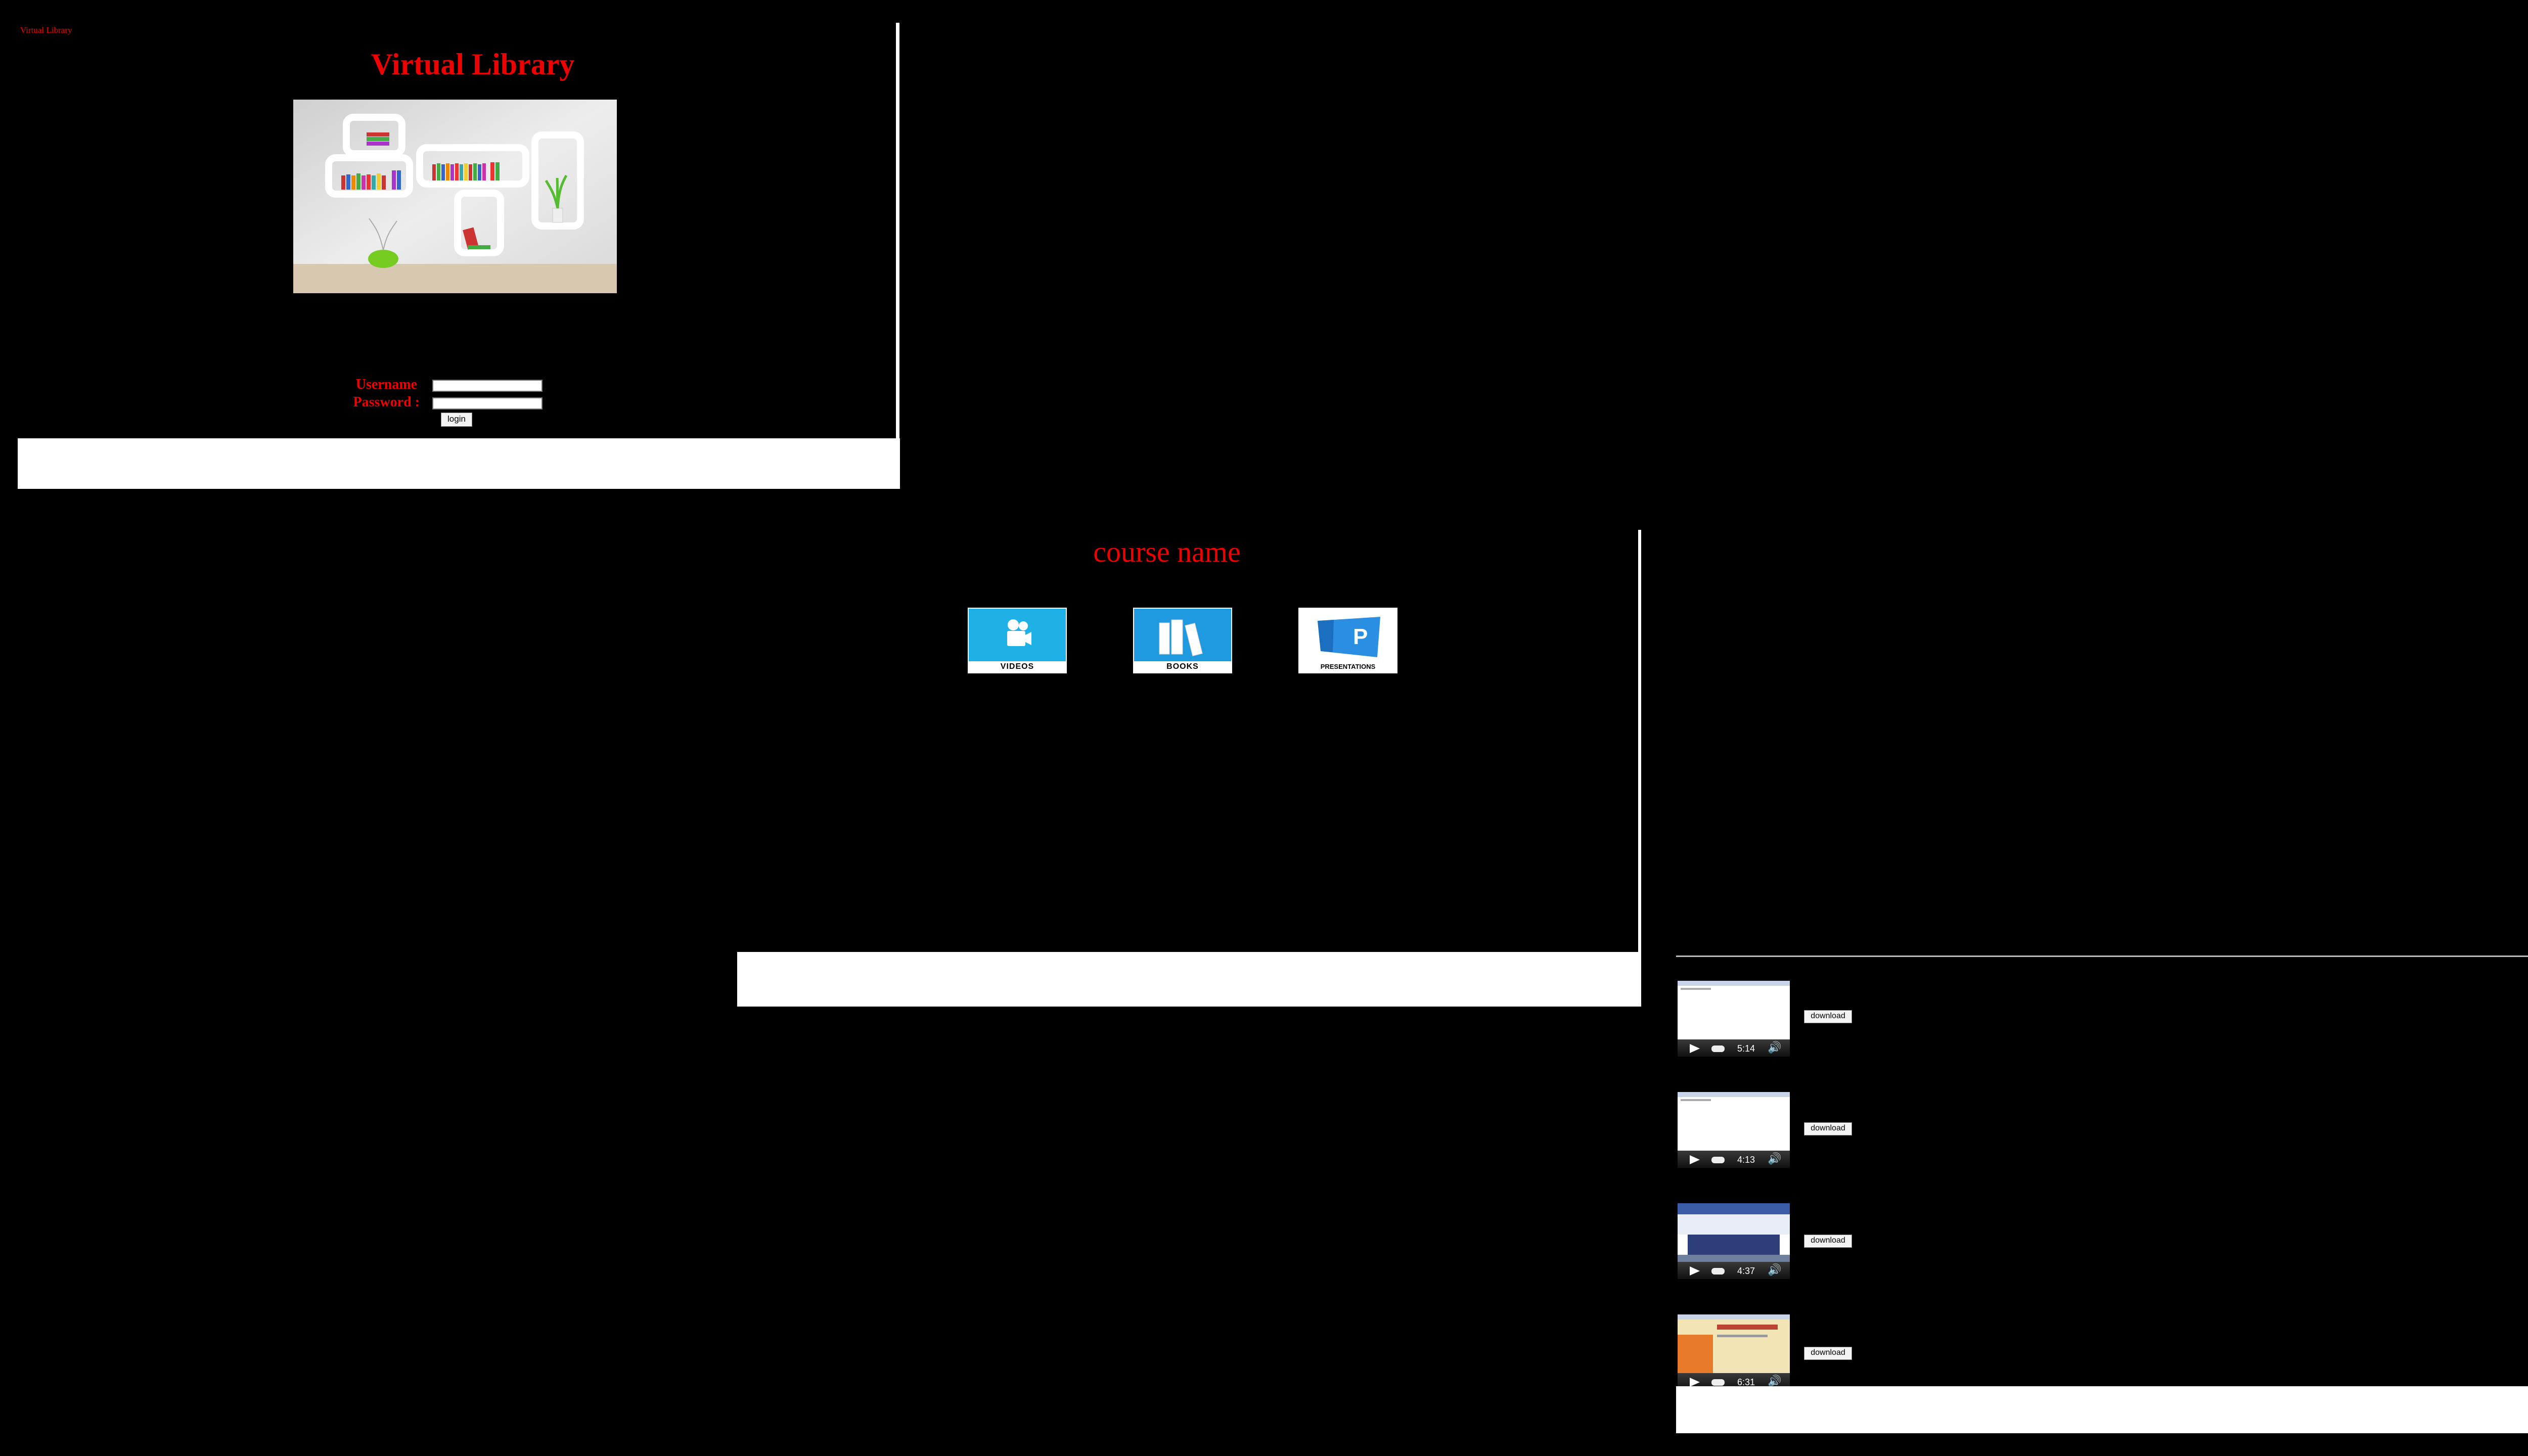 The width and height of the screenshot is (2528, 1456). Describe the element at coordinates (1746, 1048) in the screenshot. I see `video-duration: 5:14` at that location.